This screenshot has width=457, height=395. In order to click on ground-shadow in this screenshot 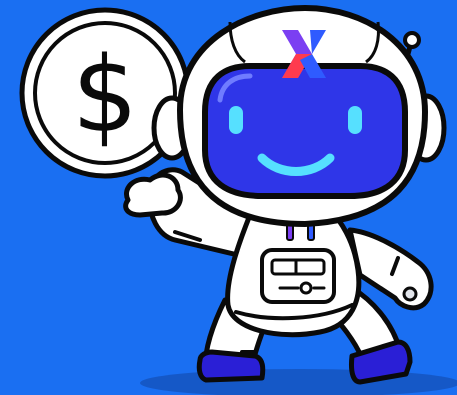, I will do `click(298, 382)`.